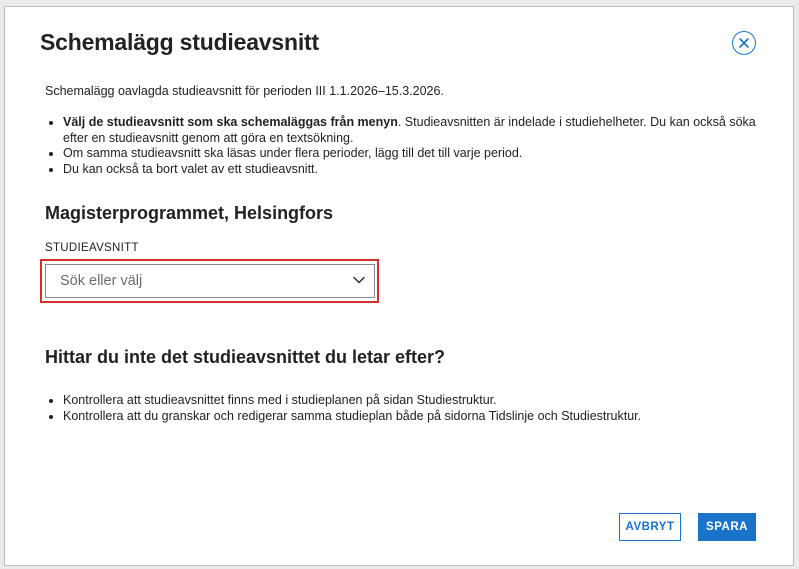 The height and width of the screenshot is (569, 799). Describe the element at coordinates (359, 280) in the screenshot. I see `chevron-down-icon` at that location.